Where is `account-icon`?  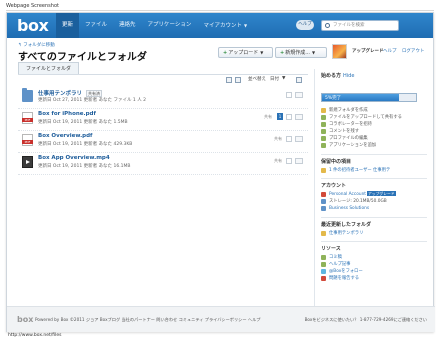 account-icon is located at coordinates (323, 194).